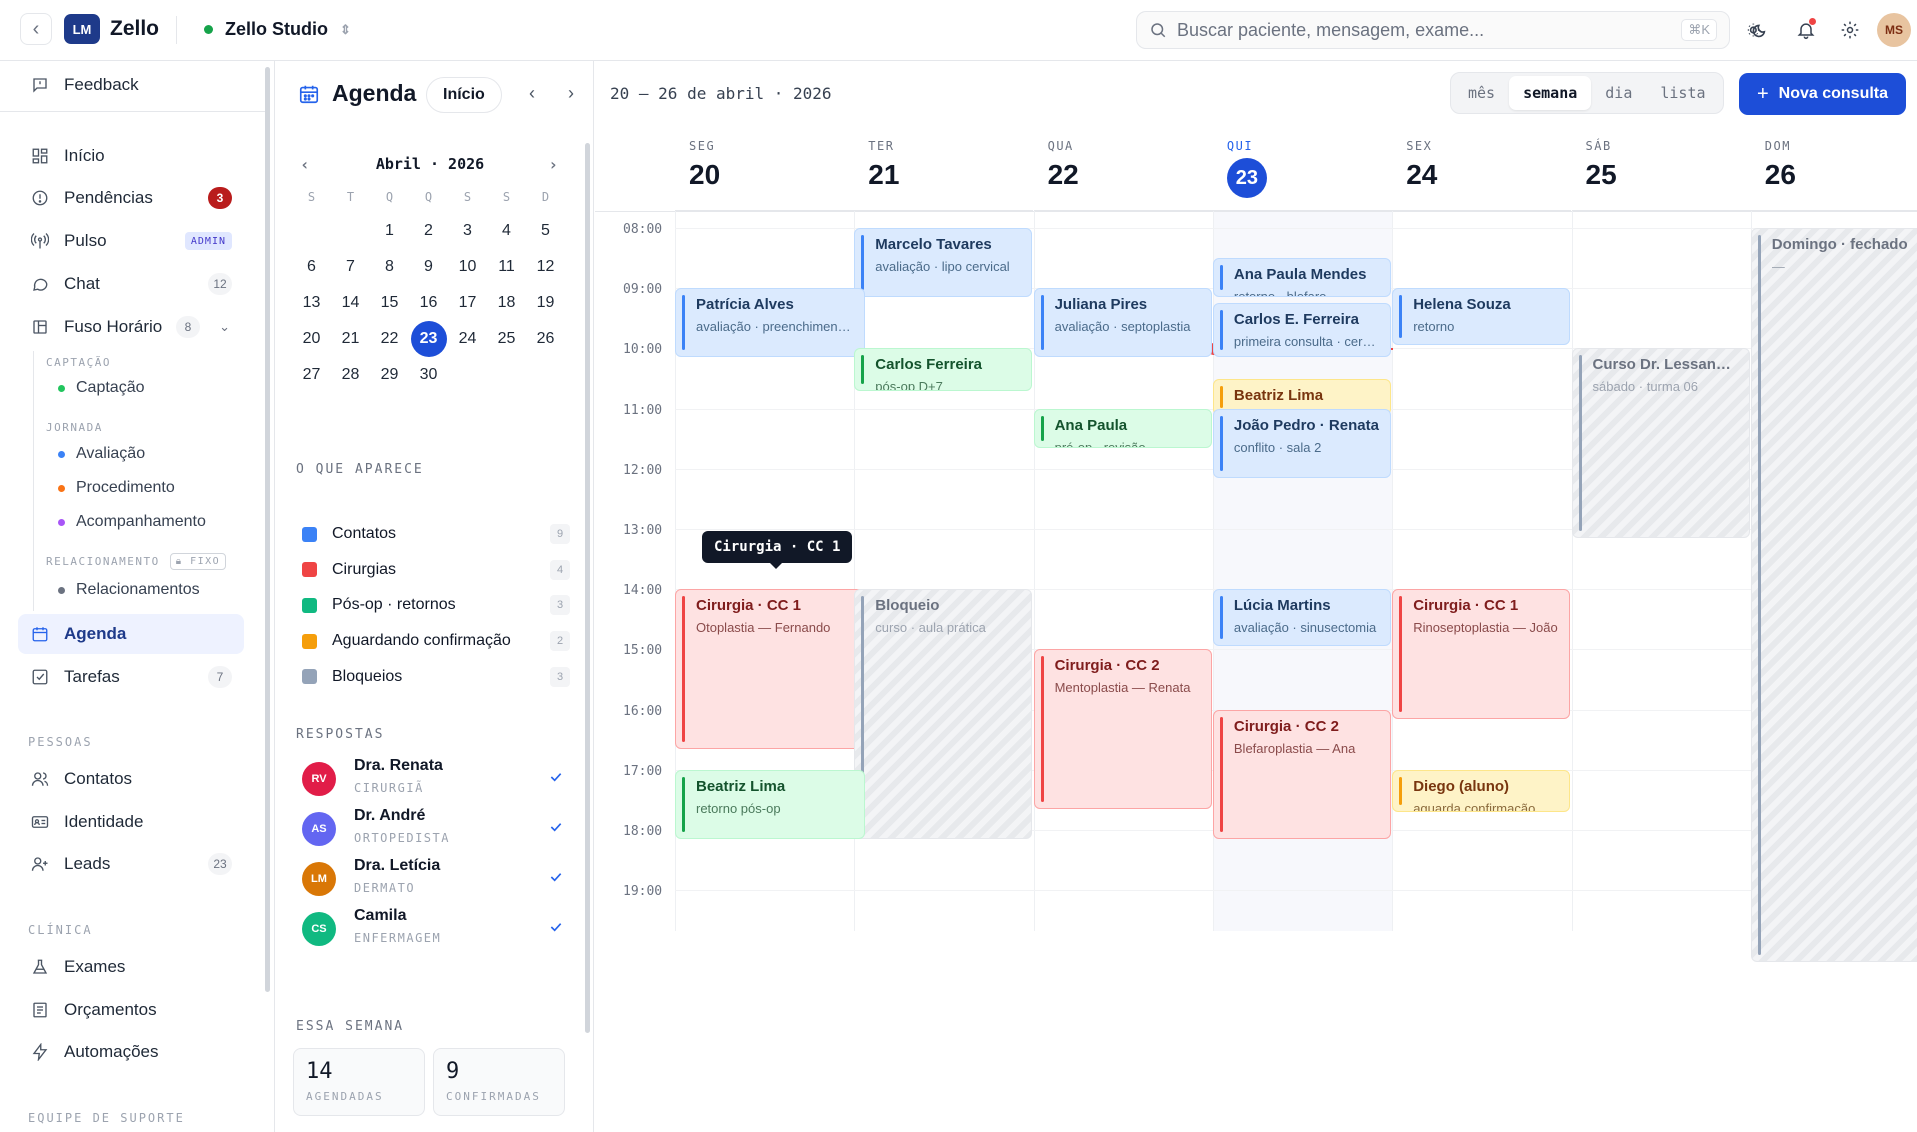  I want to click on responsavel-item: RV Dra. Renata CIRURGIÃ, so click(437, 779).